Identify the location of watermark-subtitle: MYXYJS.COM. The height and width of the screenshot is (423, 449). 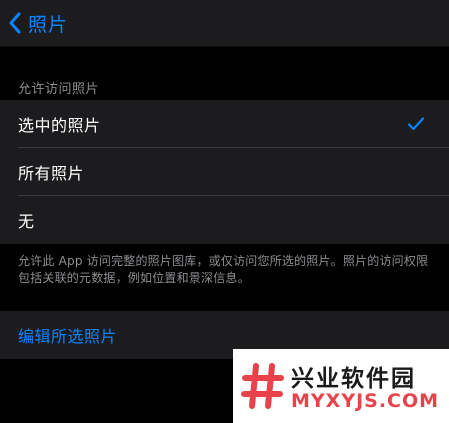
(365, 401).